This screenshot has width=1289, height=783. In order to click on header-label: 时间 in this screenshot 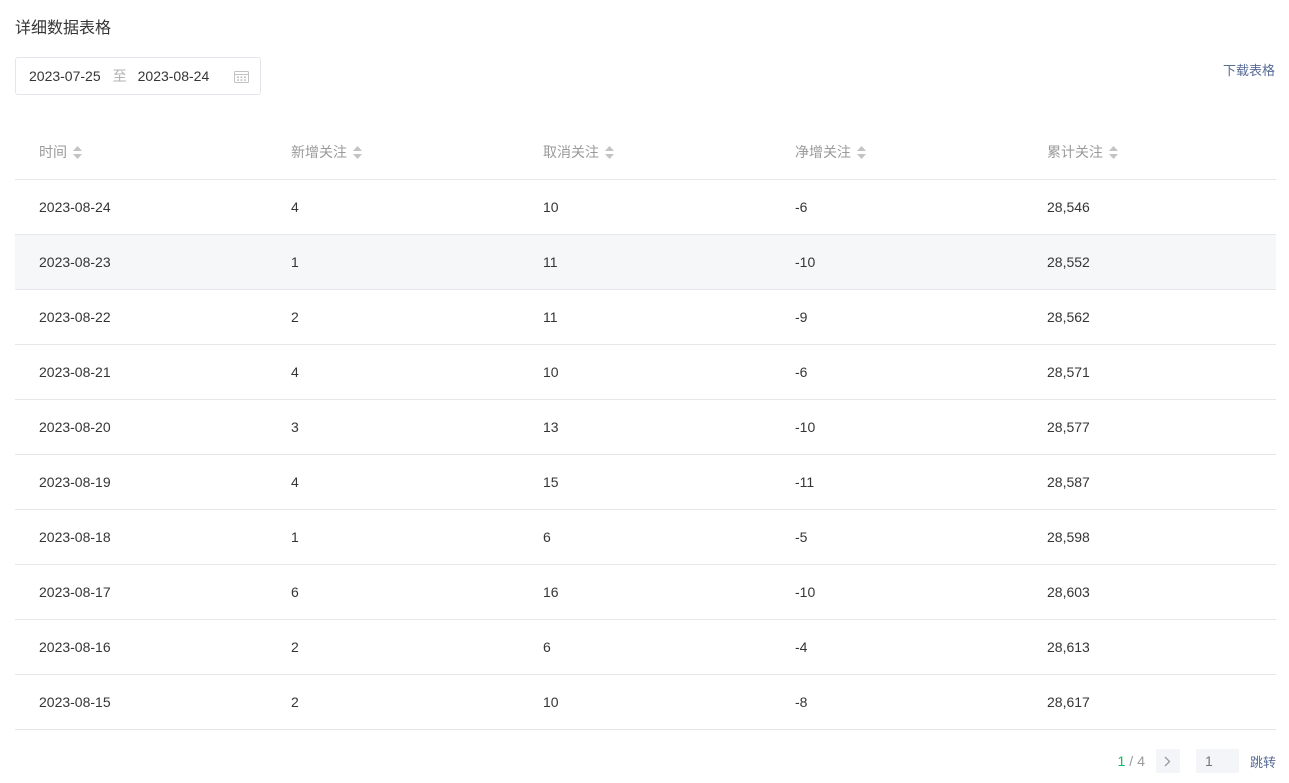, I will do `click(53, 152)`.